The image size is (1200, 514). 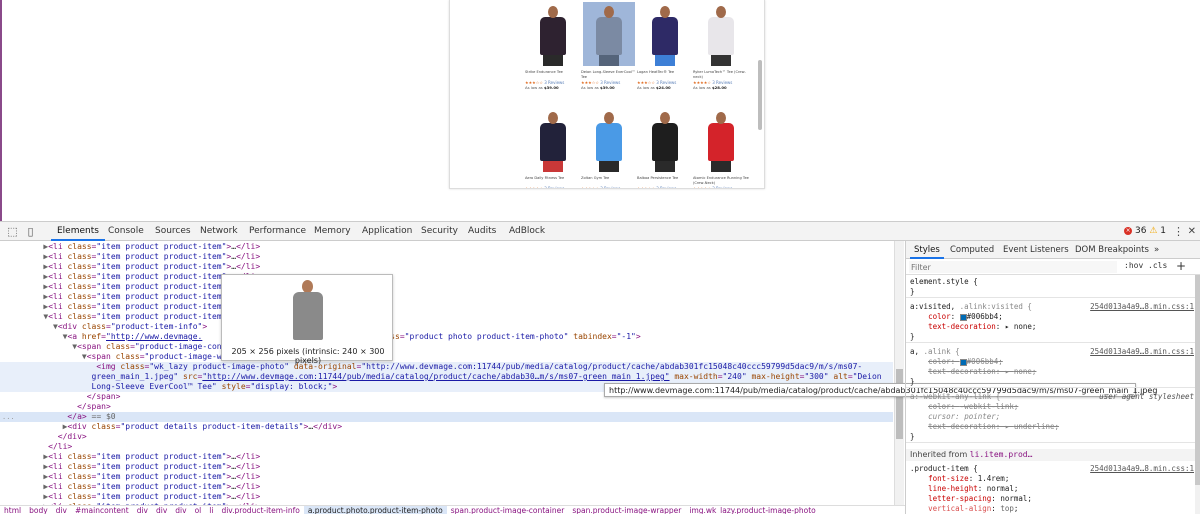 What do you see at coordinates (508, 510) in the screenshot?
I see `breadcrumb-item: span.product-image-container` at bounding box center [508, 510].